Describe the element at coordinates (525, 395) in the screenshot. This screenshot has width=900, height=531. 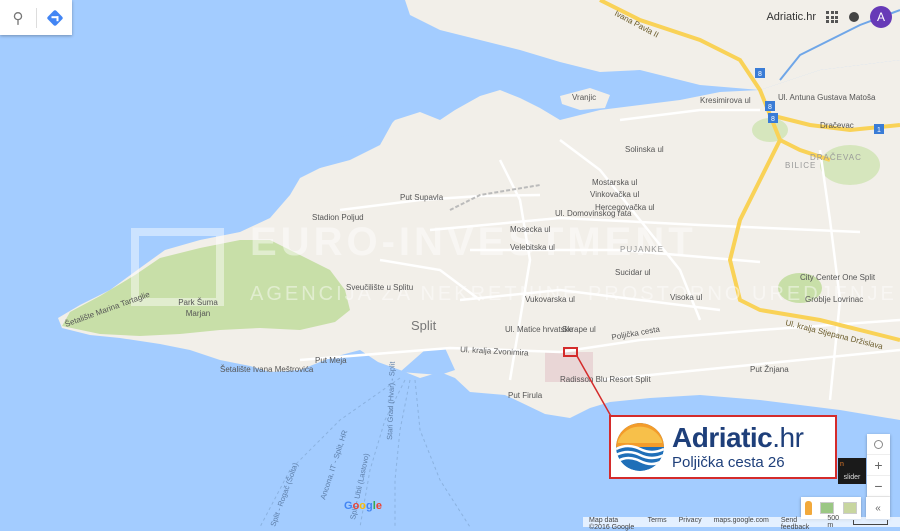
I see `label-put-firula: Put Firula` at that location.